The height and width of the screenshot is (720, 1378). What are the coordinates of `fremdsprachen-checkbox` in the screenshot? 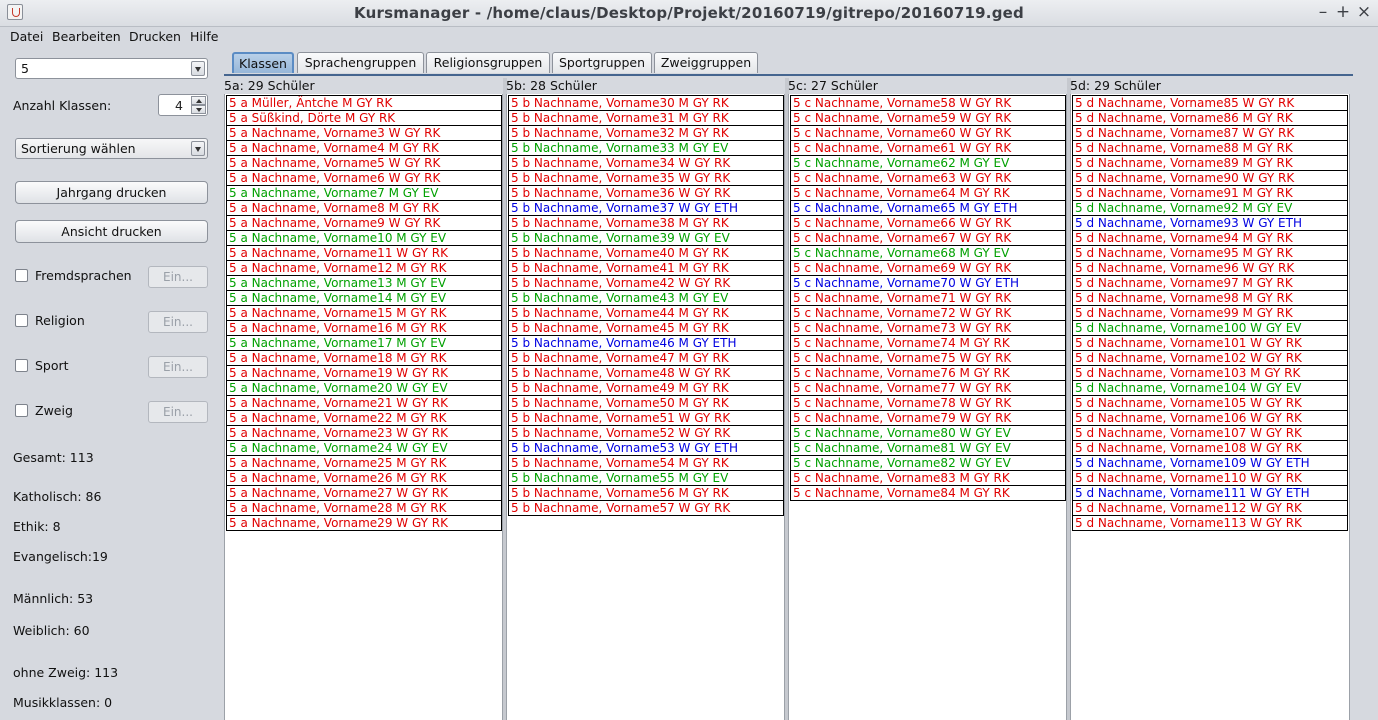 It's located at (21, 275).